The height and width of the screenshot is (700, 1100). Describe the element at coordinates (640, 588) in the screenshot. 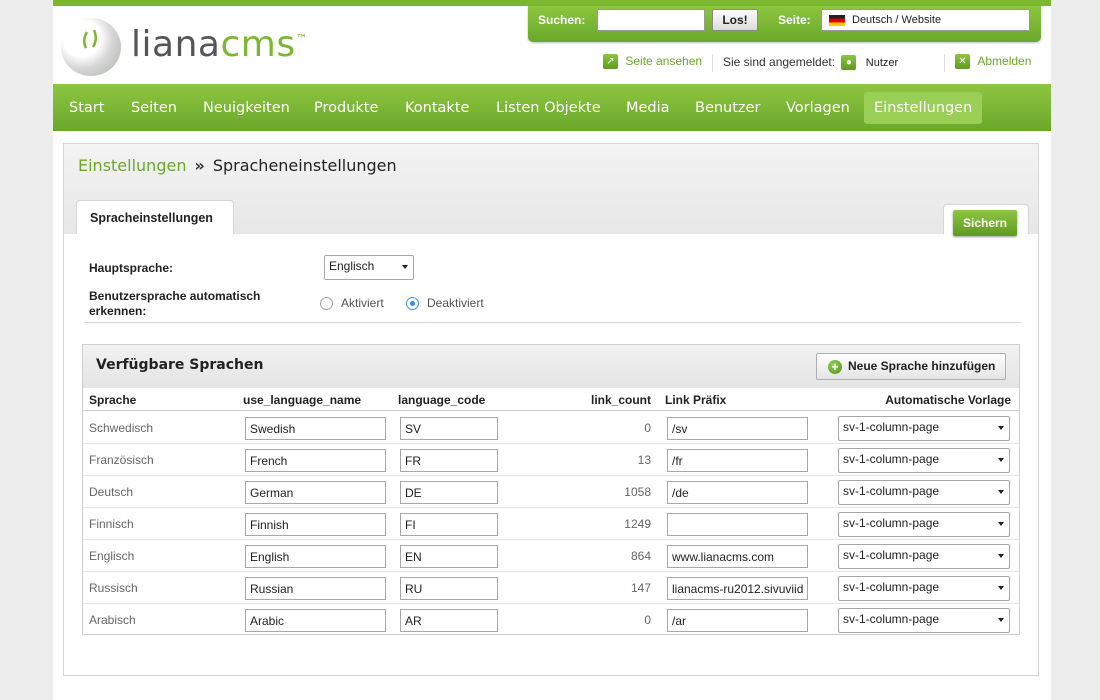

I see `link-count: 147` at that location.